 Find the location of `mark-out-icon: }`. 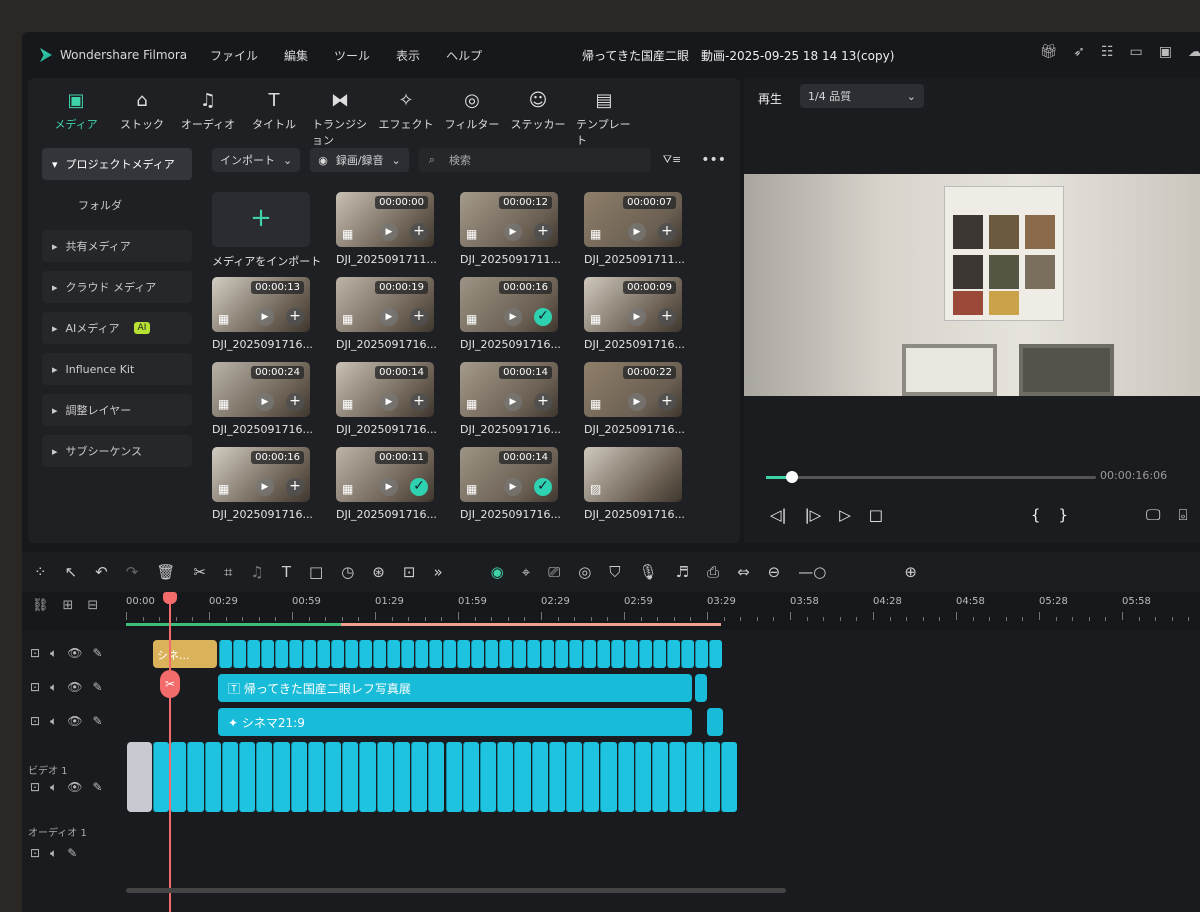

mark-out-icon: } is located at coordinates (1063, 515).